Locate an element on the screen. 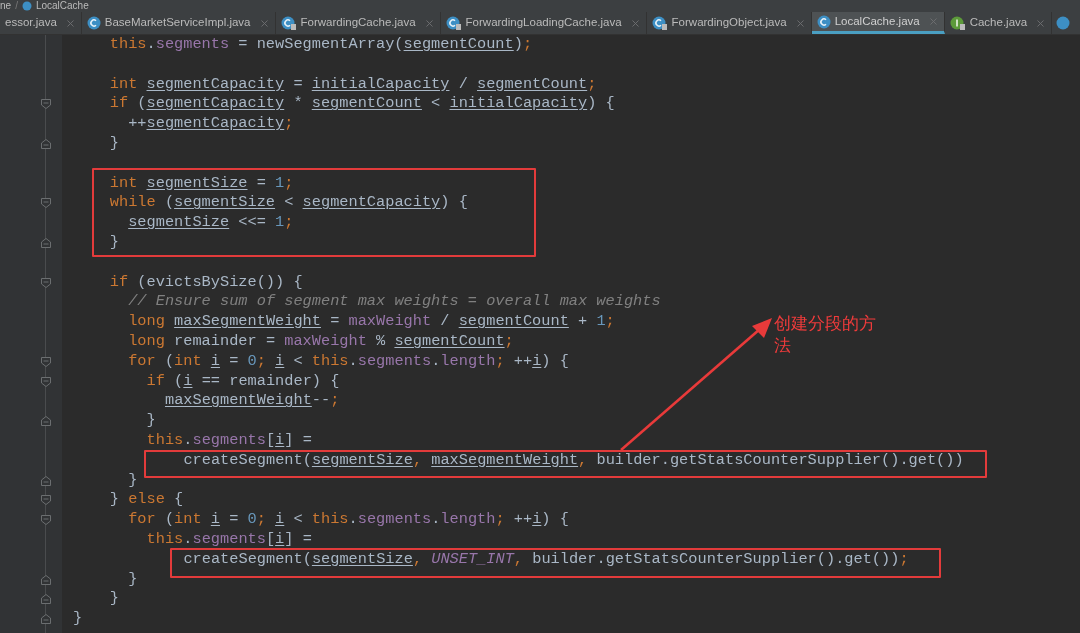 The image size is (1080, 633). editor-tab: LocalCache.java is located at coordinates (878, 23).